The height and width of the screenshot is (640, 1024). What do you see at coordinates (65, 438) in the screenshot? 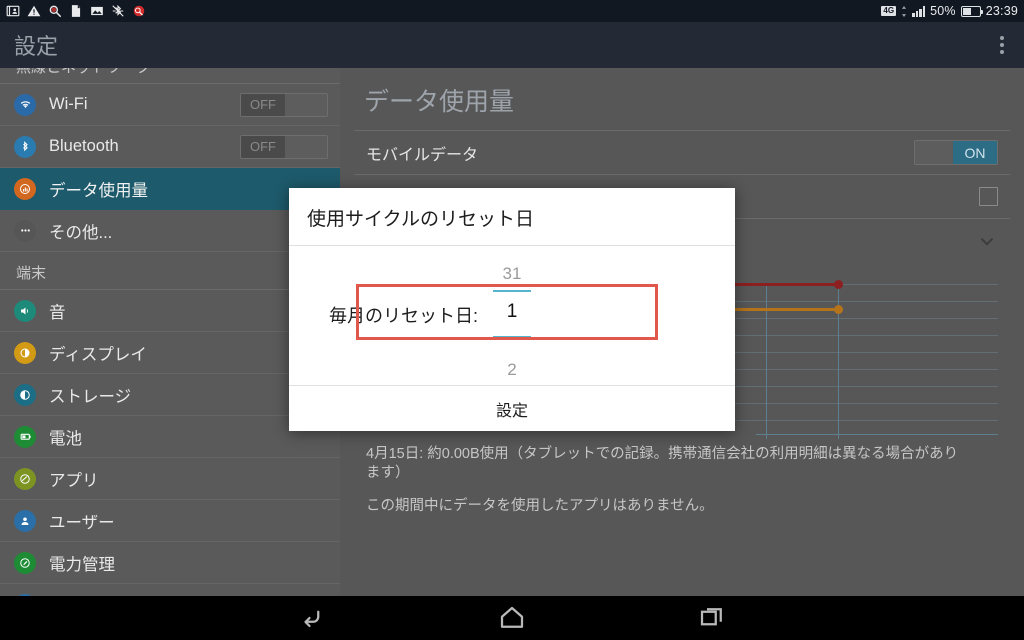
I see `sidebar-item-label: 電池` at bounding box center [65, 438].